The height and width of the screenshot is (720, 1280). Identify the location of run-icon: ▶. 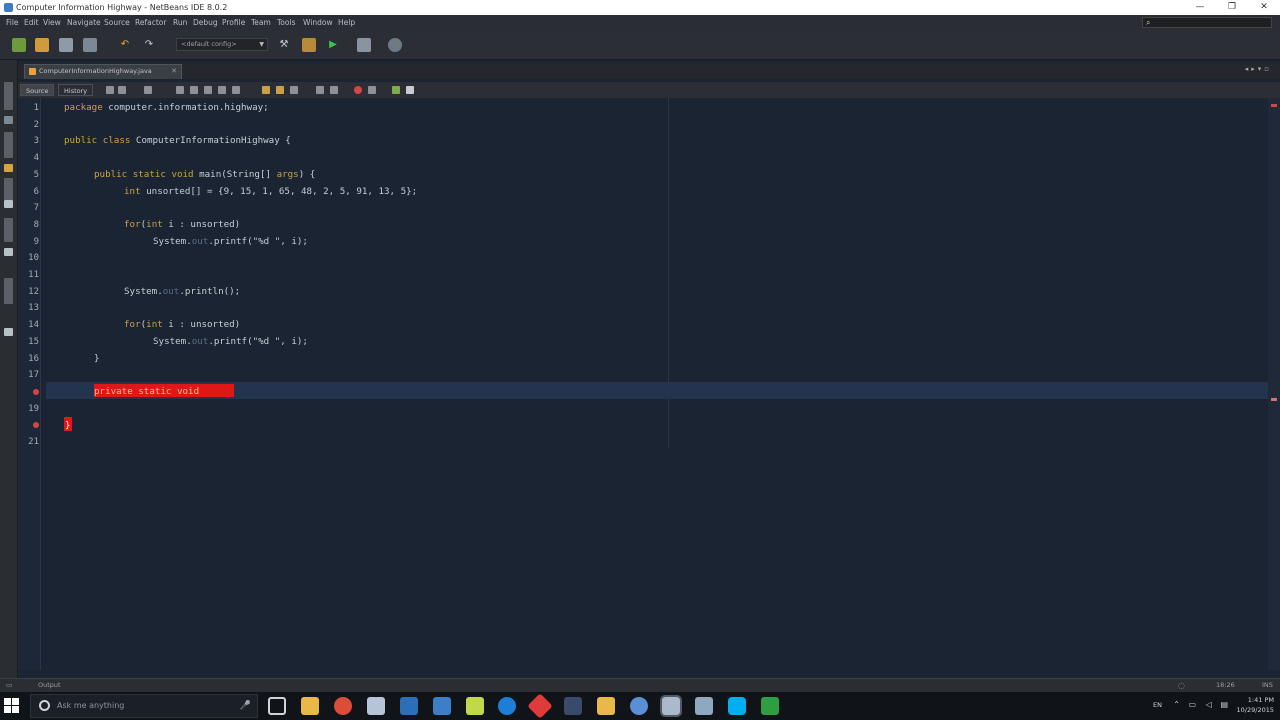
(333, 45).